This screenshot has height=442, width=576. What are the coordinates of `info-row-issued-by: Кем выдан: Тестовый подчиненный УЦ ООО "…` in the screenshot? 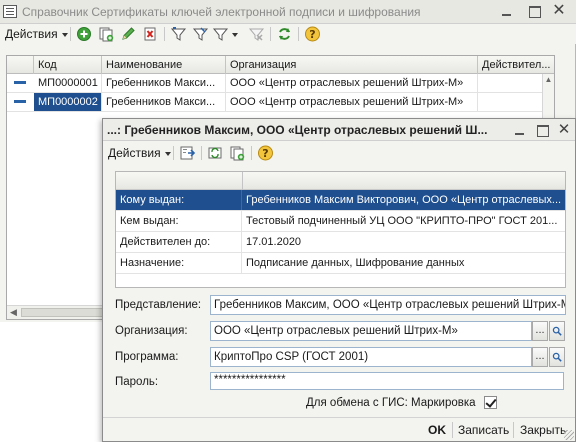 It's located at (340, 221).